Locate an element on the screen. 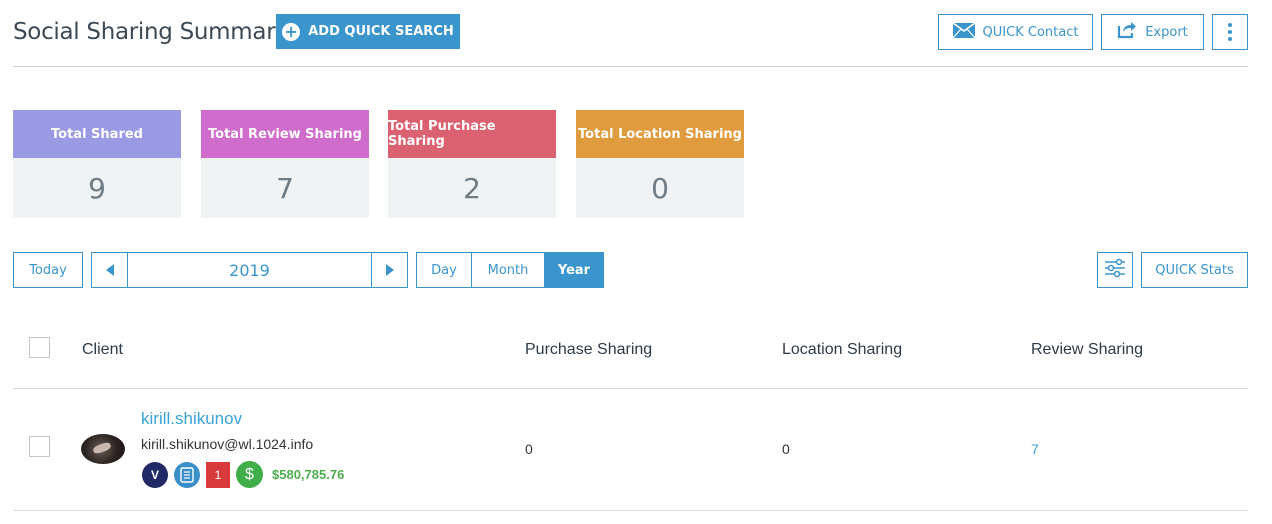  card-label: Total Shared is located at coordinates (97, 134).